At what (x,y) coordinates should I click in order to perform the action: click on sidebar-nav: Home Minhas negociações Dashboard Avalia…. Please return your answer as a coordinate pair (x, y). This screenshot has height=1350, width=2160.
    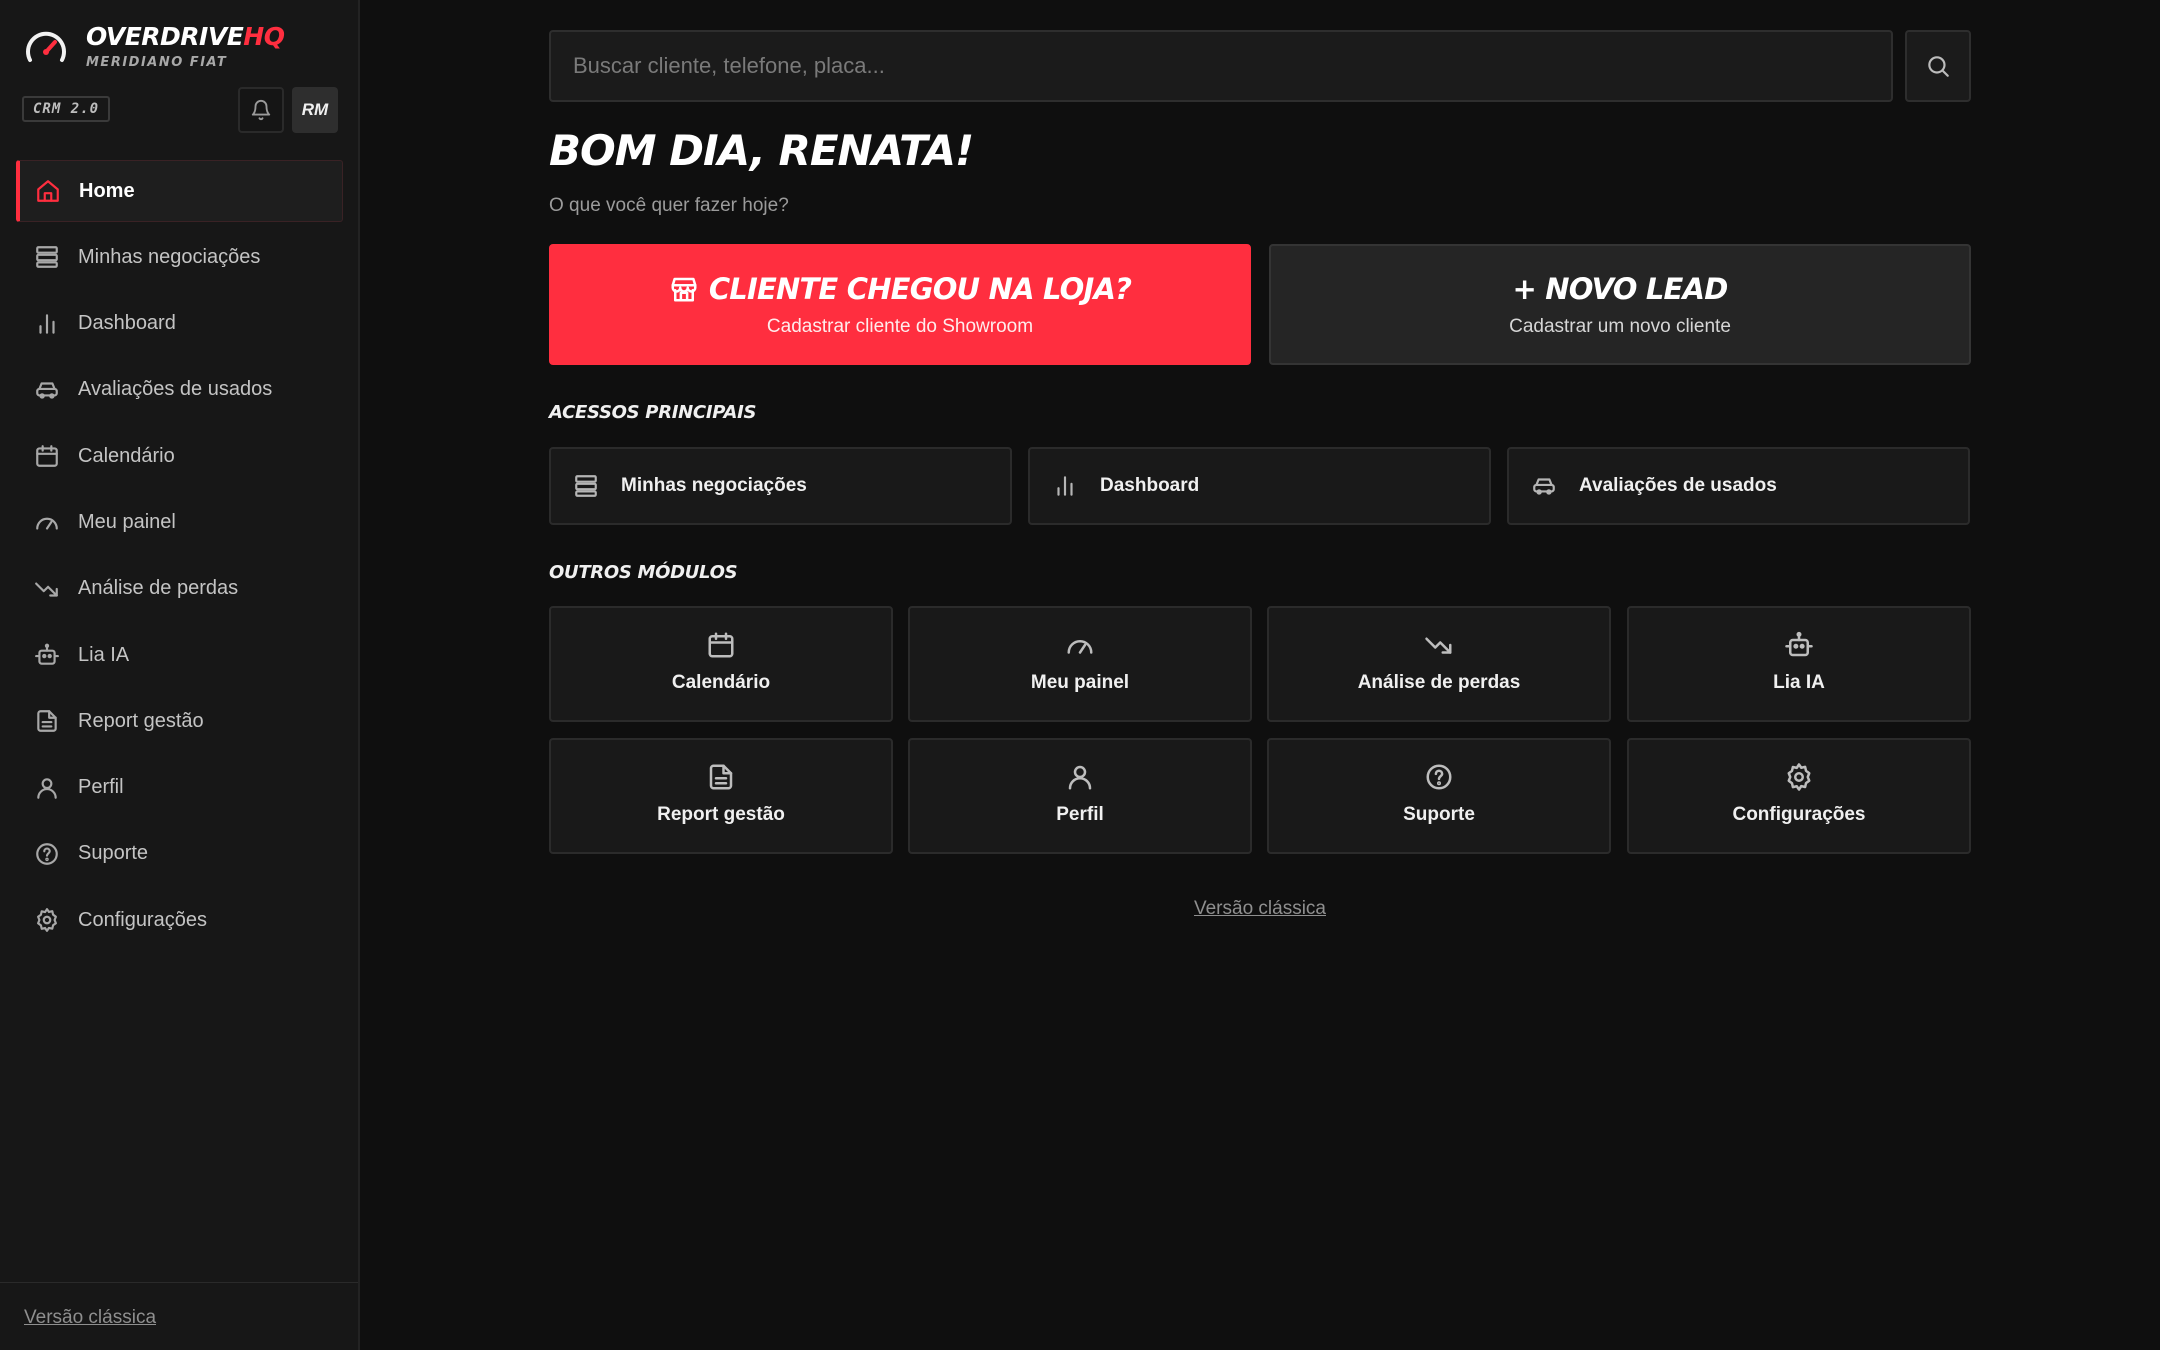
    Looking at the image, I should click on (179, 558).